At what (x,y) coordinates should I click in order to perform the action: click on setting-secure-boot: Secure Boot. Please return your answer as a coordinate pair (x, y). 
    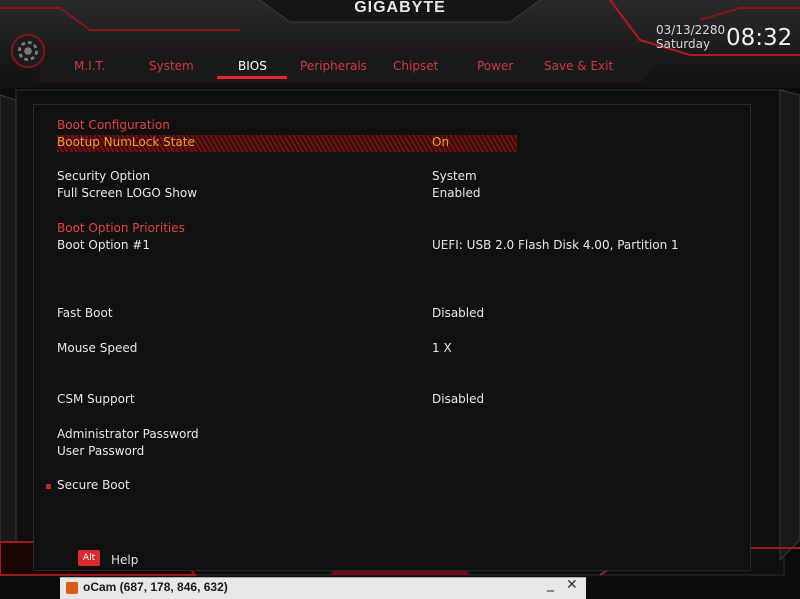
    Looking at the image, I should click on (93, 485).